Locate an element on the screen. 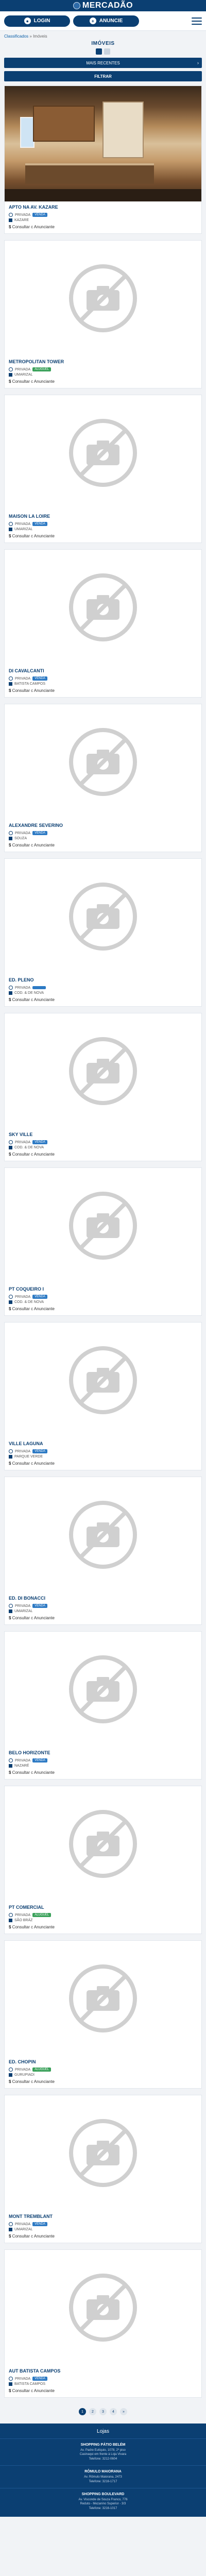 This screenshot has width=206, height=2576. listing-title: SKY VILLE is located at coordinates (103, 1134).